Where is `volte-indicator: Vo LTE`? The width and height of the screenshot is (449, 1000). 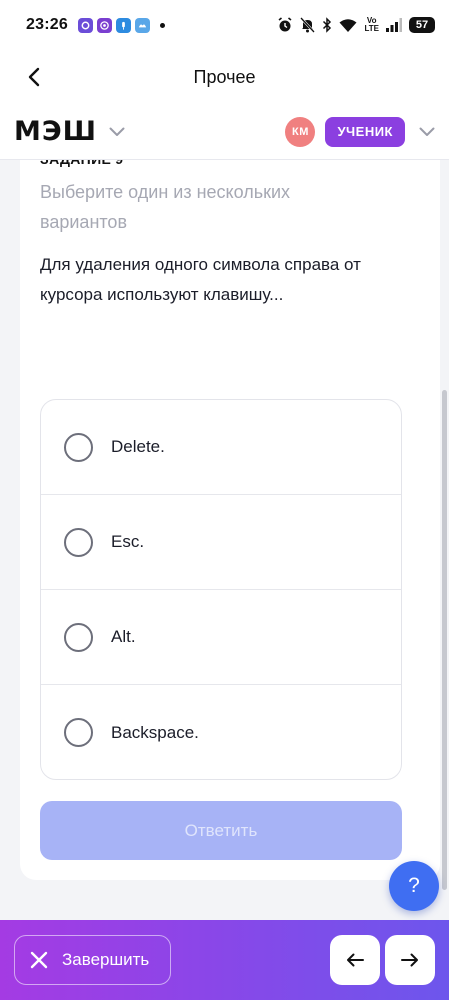
volte-indicator: Vo LTE is located at coordinates (371, 24).